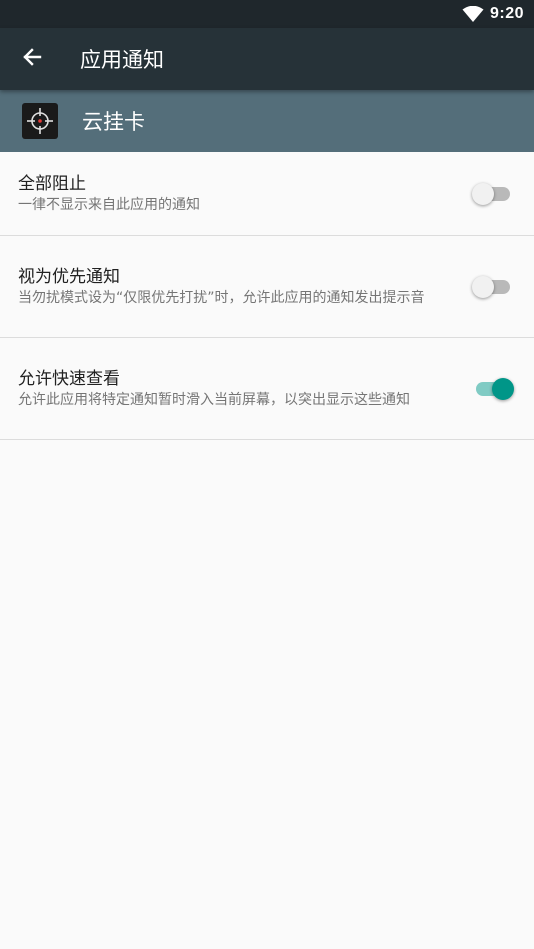  Describe the element at coordinates (40, 121) in the screenshot. I see `crosshair-app-icon` at that location.